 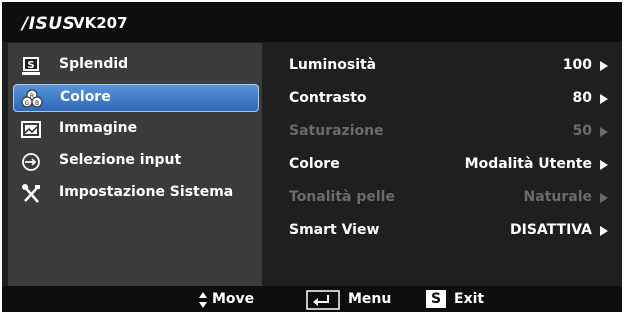 What do you see at coordinates (550, 230) in the screenshot?
I see `setting-value: DISATTIVA` at bounding box center [550, 230].